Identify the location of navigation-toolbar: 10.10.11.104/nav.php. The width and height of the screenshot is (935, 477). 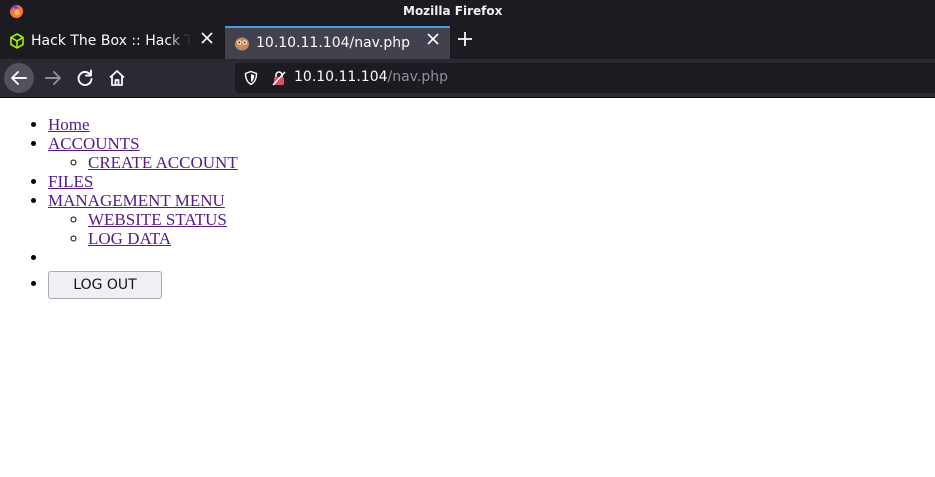
(467, 78).